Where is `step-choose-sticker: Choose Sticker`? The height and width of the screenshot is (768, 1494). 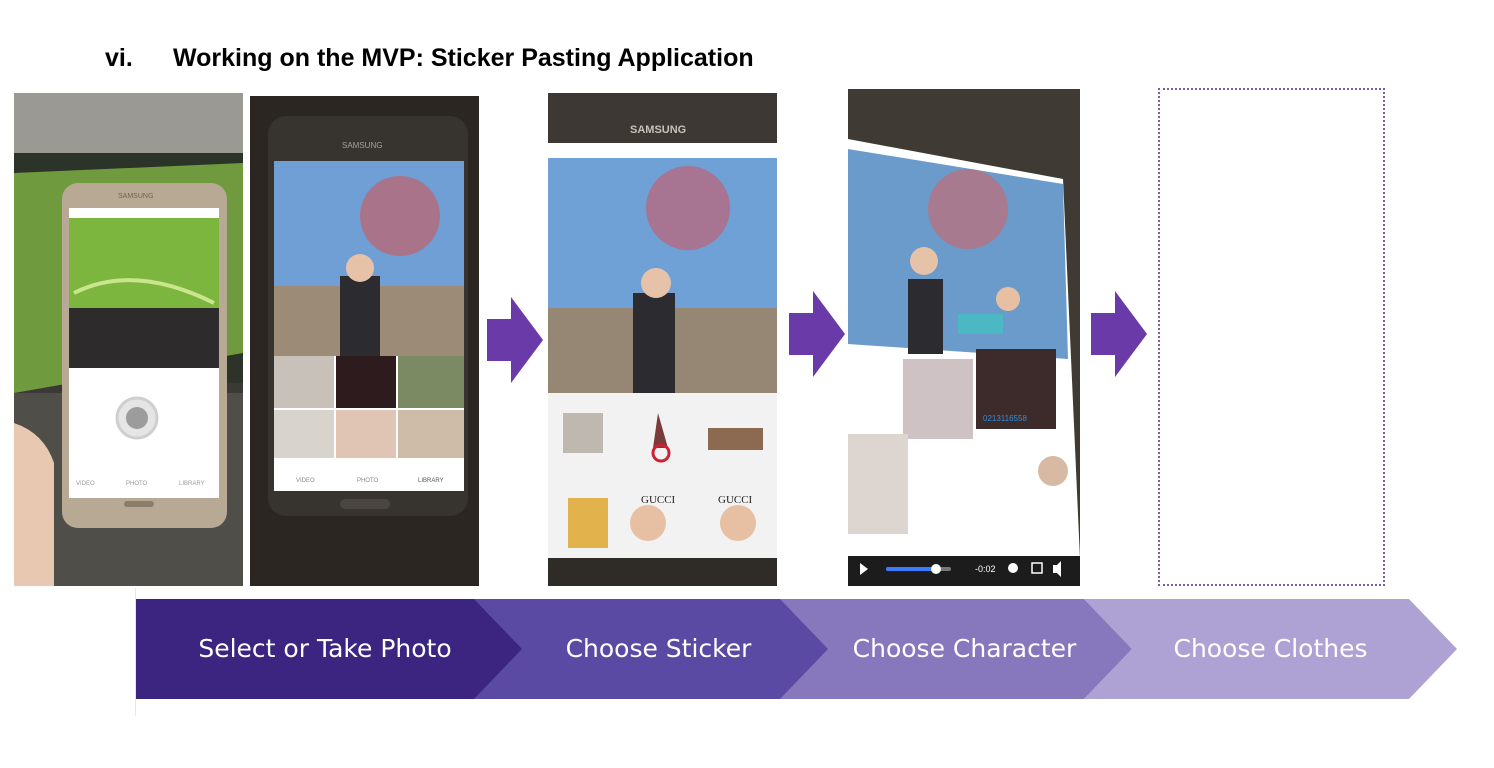 step-choose-sticker: Choose Sticker is located at coordinates (650, 649).